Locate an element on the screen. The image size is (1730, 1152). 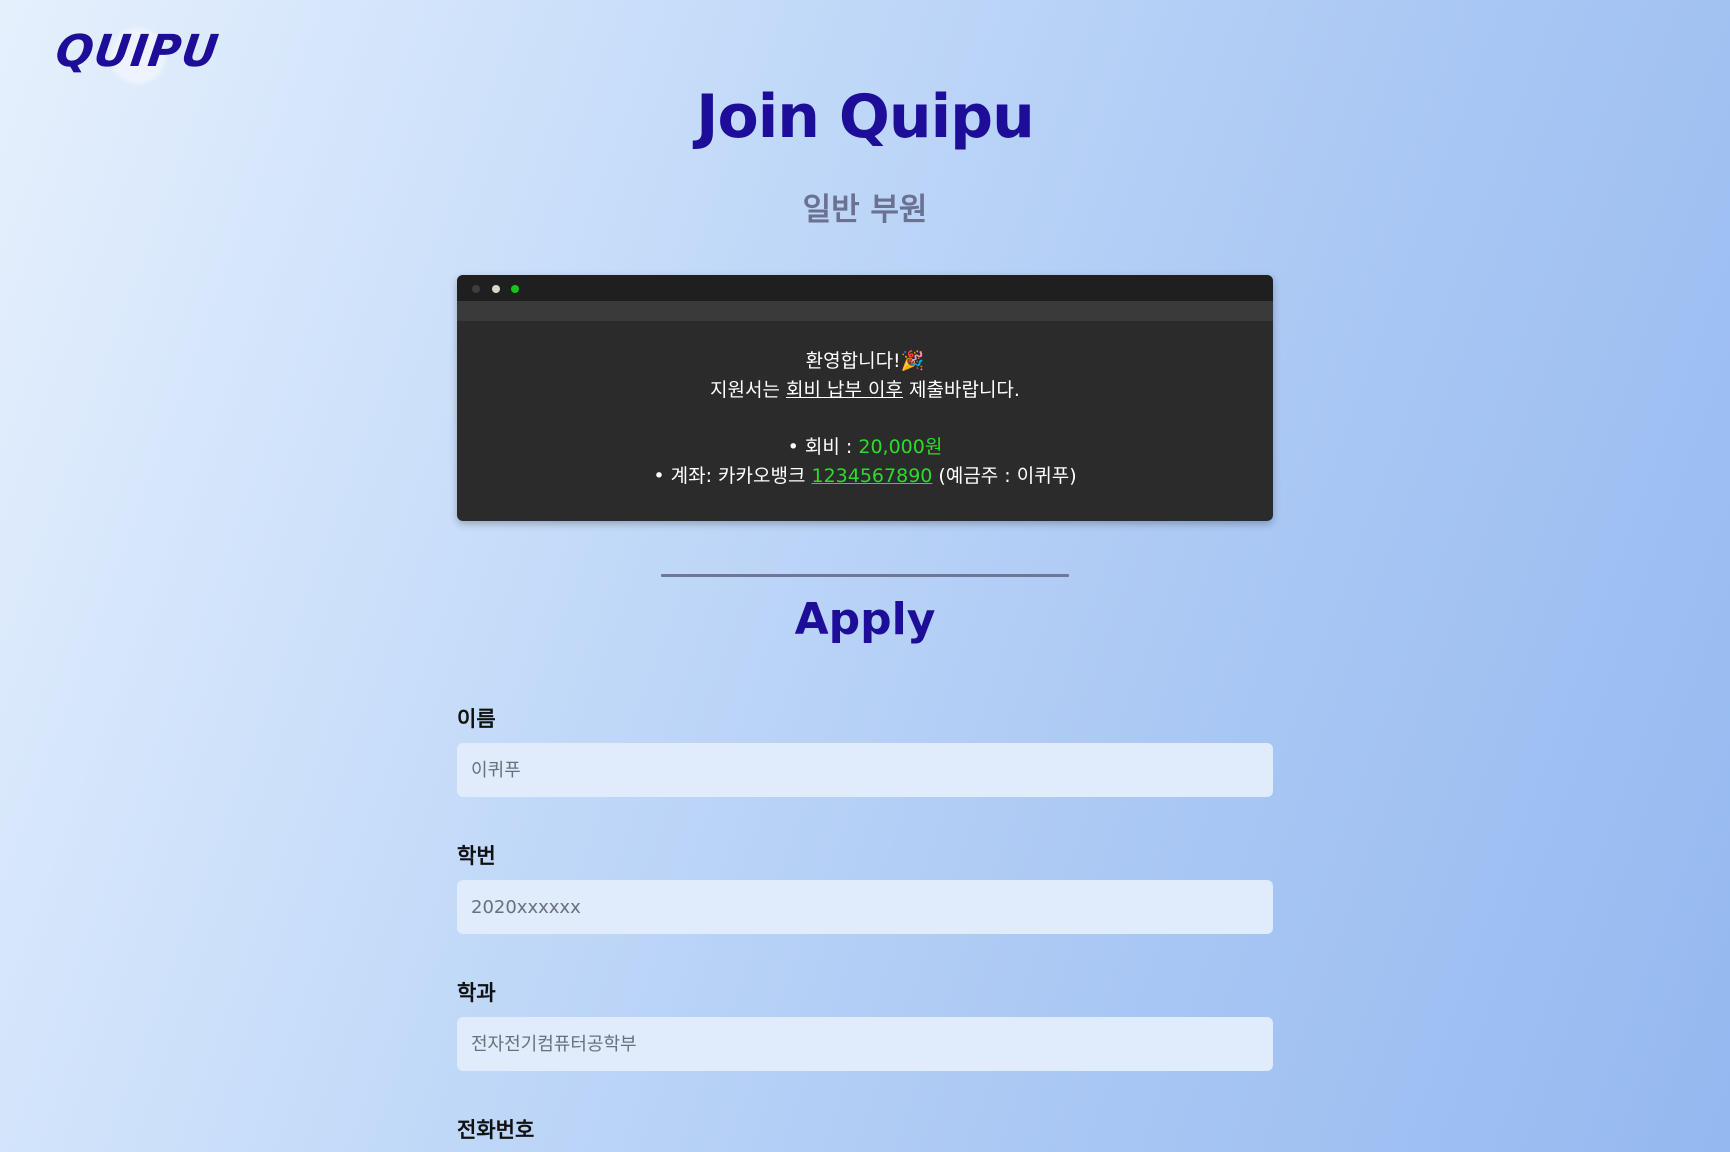
fee-amount: 20,000원 is located at coordinates (900, 447).